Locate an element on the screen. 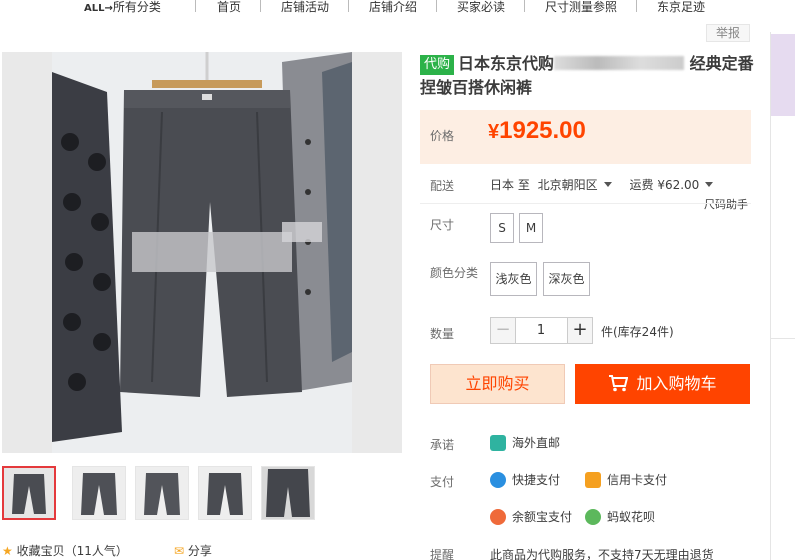 This screenshot has width=795, height=560. all-categories-link: ALL→所有分类 is located at coordinates (122, 7).